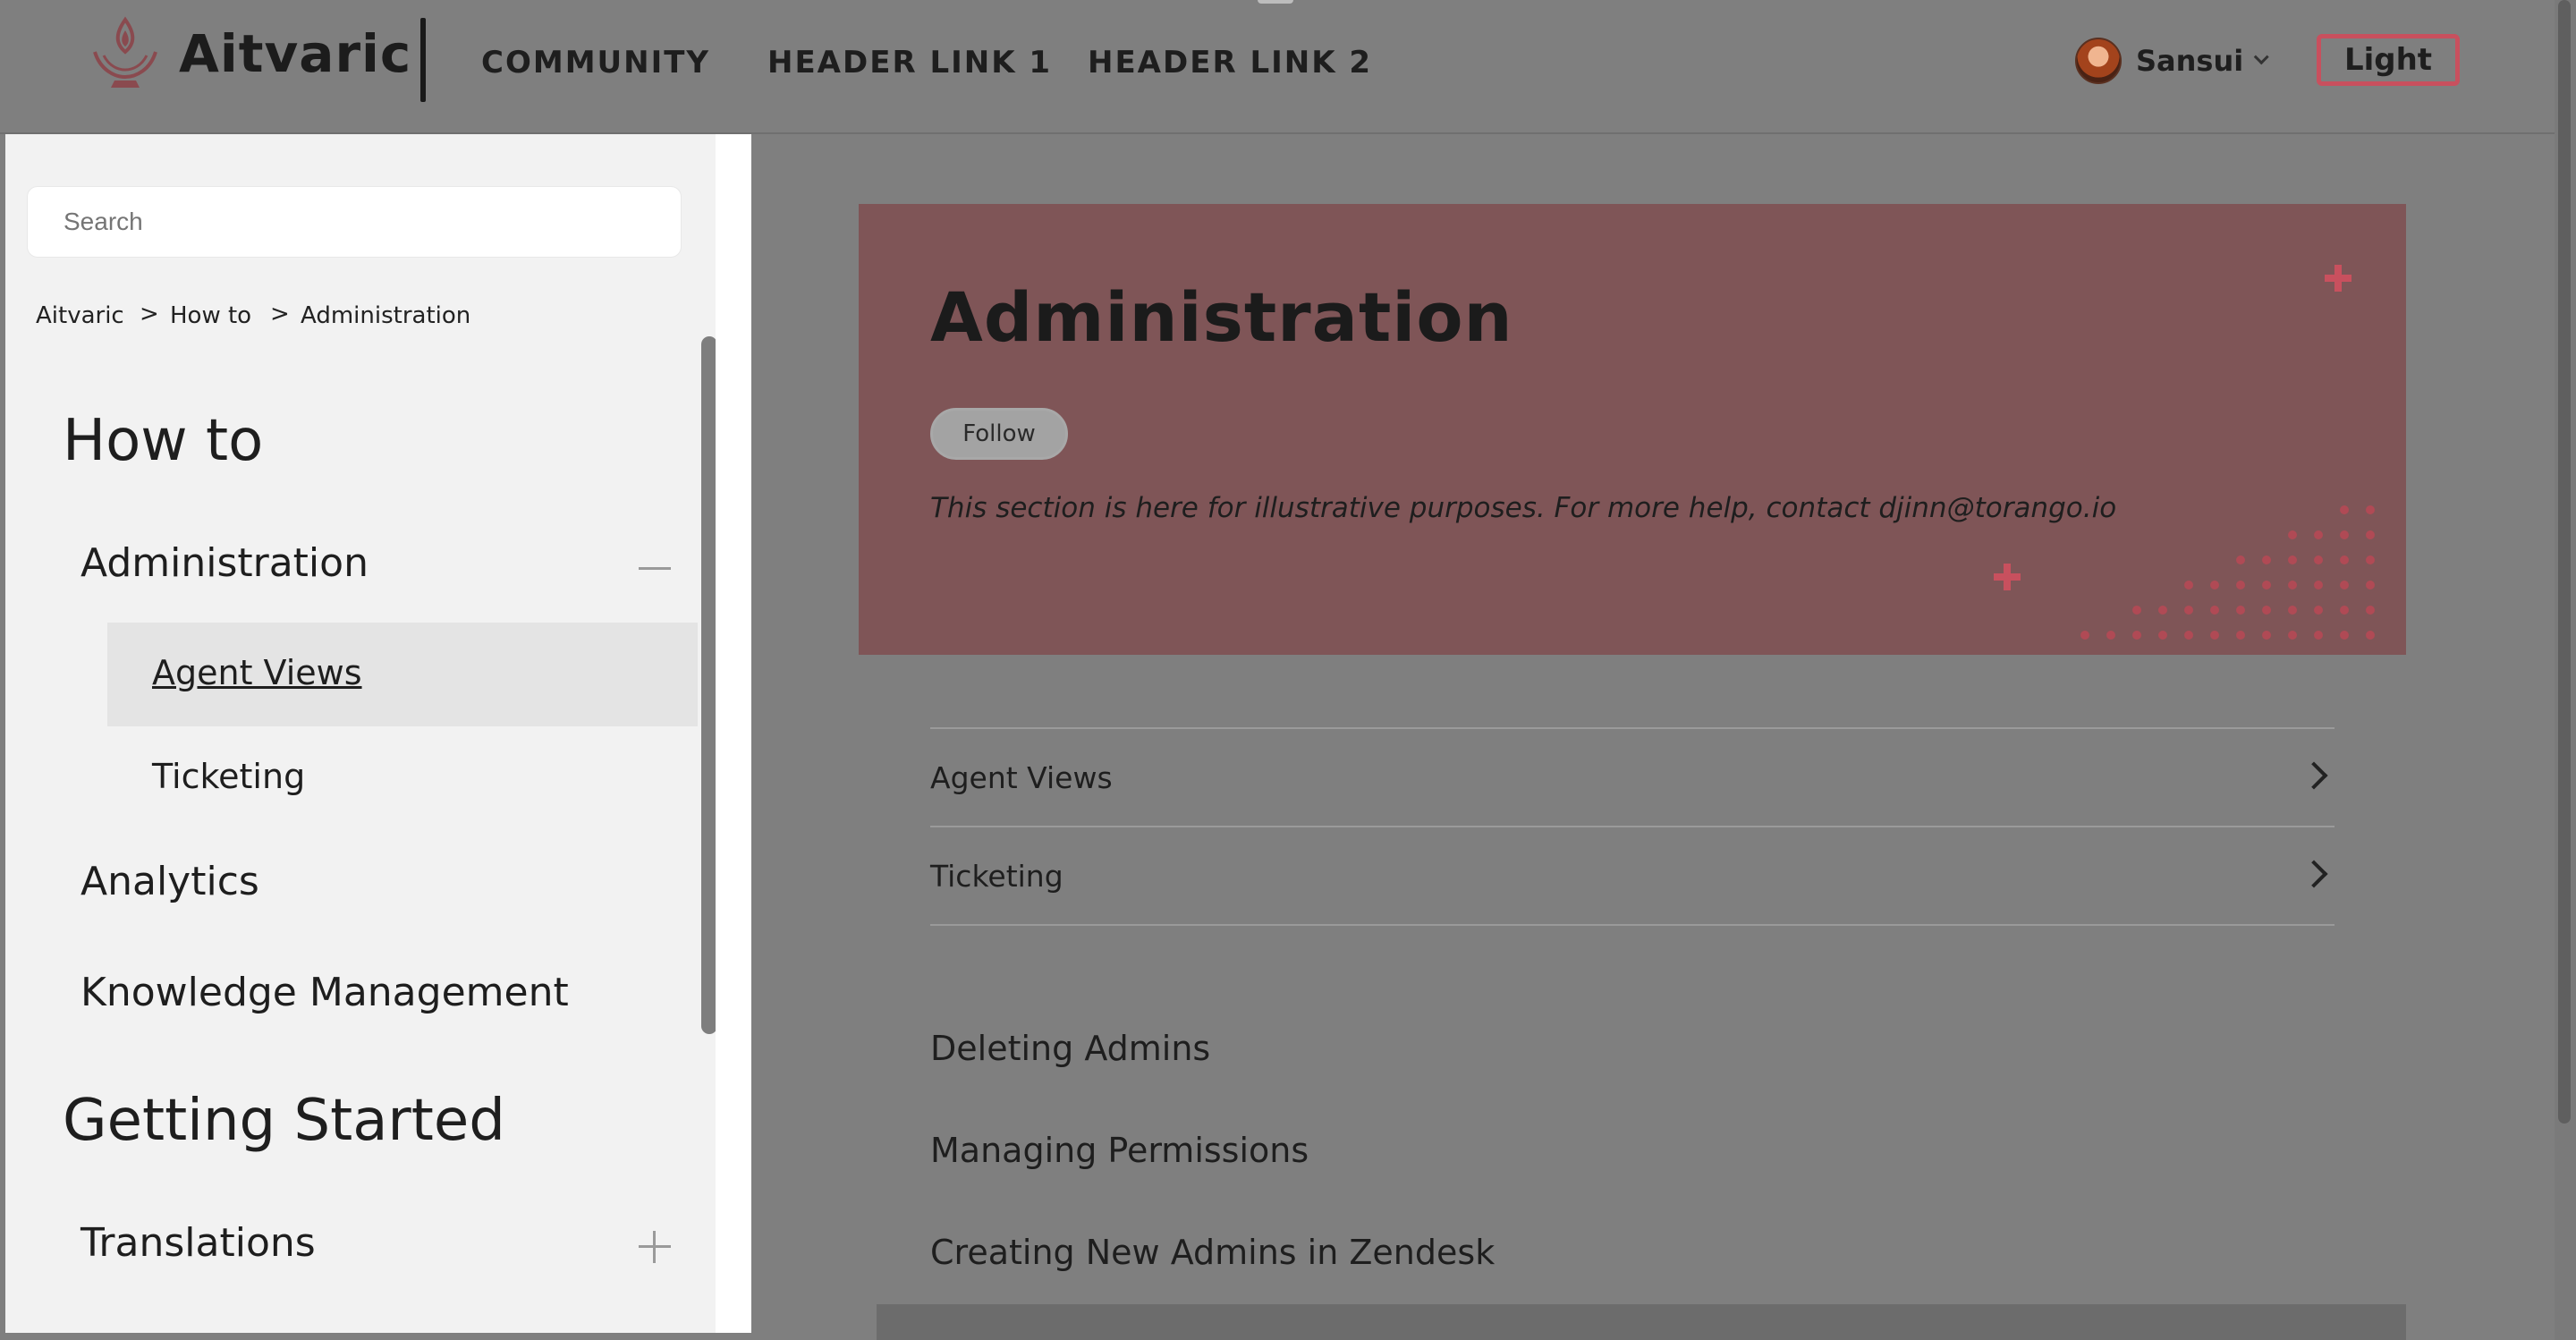 The width and height of the screenshot is (2576, 1340). What do you see at coordinates (80, 315) in the screenshot?
I see `breadcrumb-item: Aitvaric` at bounding box center [80, 315].